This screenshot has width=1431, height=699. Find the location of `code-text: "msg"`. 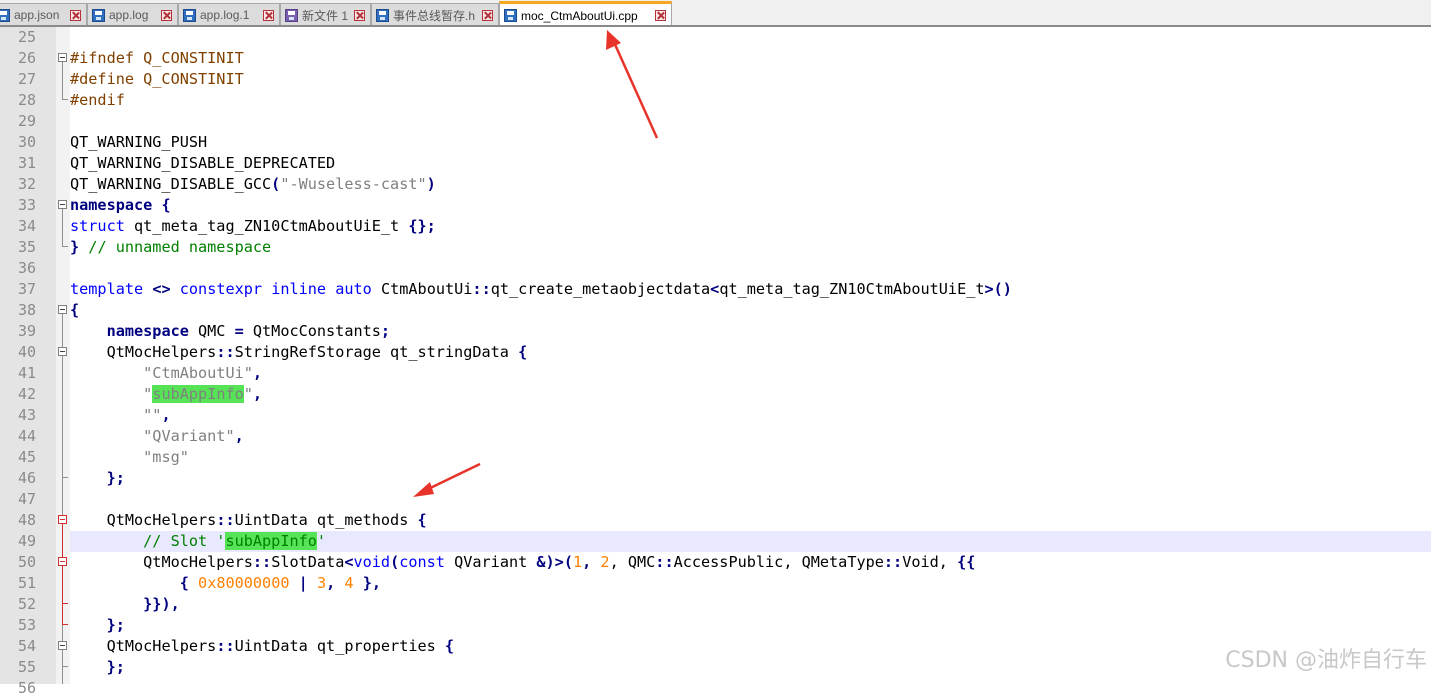

code-text: "msg" is located at coordinates (166, 457).